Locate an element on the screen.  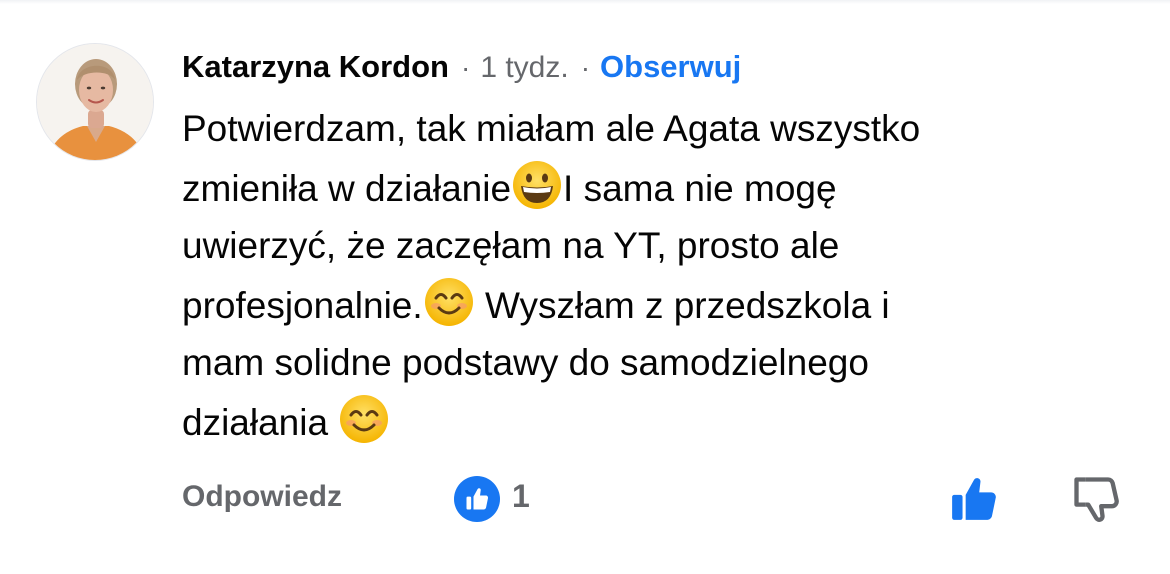
comment-text: profesjonalnie. is located at coordinates (302, 305).